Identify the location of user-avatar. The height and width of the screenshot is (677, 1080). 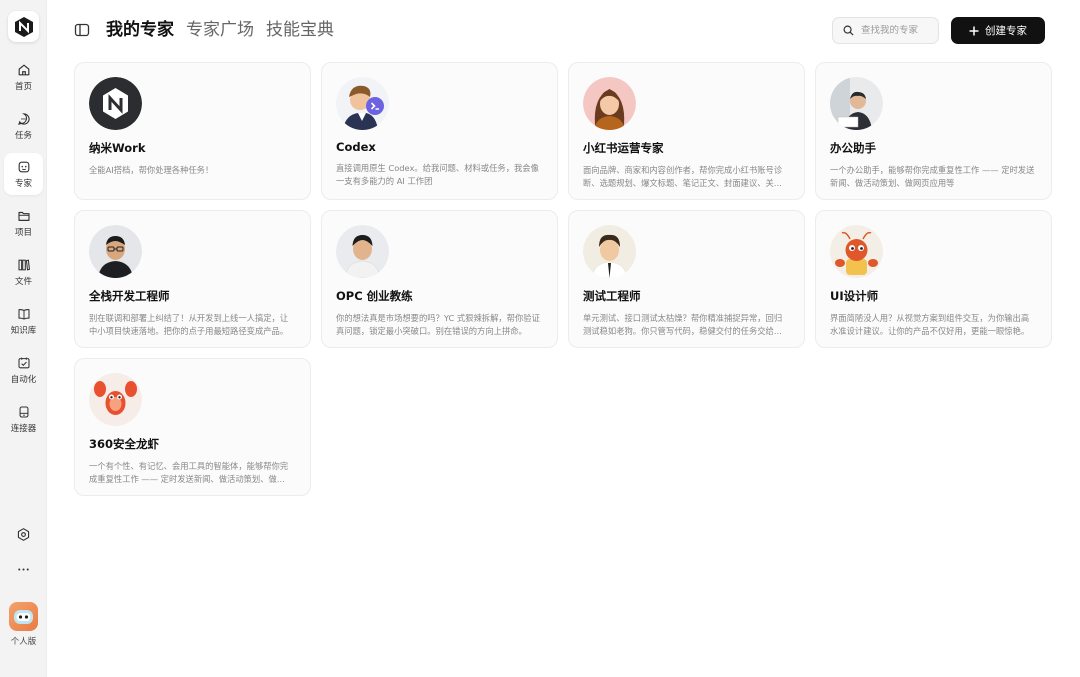
(23, 616).